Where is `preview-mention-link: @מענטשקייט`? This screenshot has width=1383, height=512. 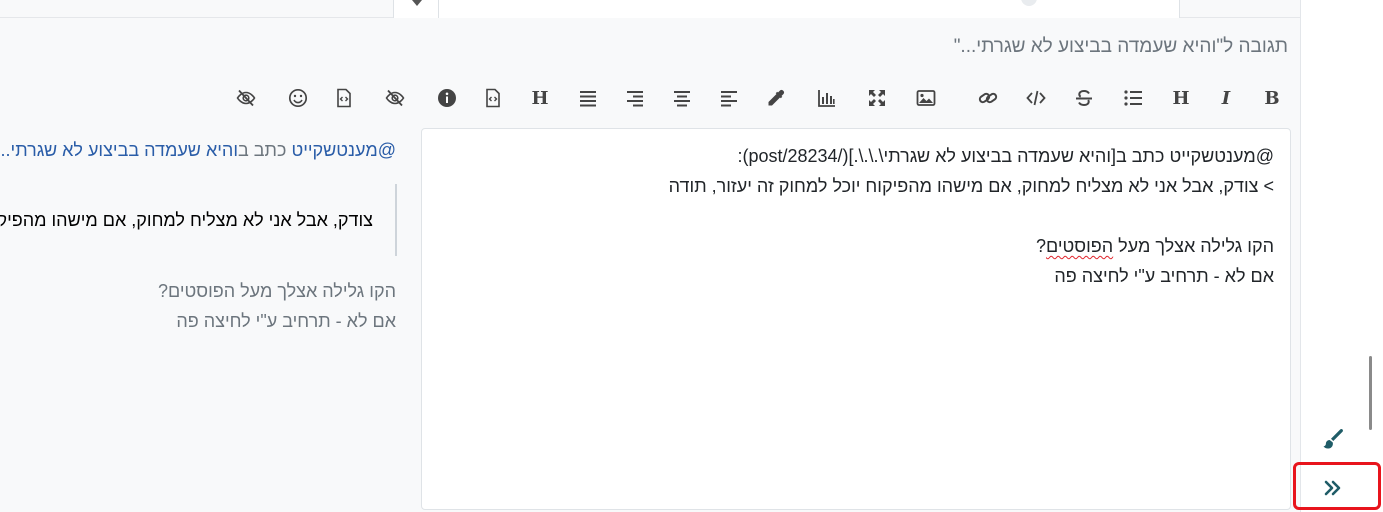 preview-mention-link: @מענטשקייט is located at coordinates (343, 150).